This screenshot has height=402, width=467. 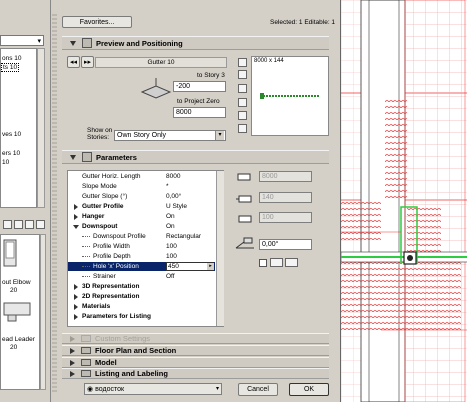 What do you see at coordinates (156, 88) in the screenshot?
I see `elevation-icon` at bounding box center [156, 88].